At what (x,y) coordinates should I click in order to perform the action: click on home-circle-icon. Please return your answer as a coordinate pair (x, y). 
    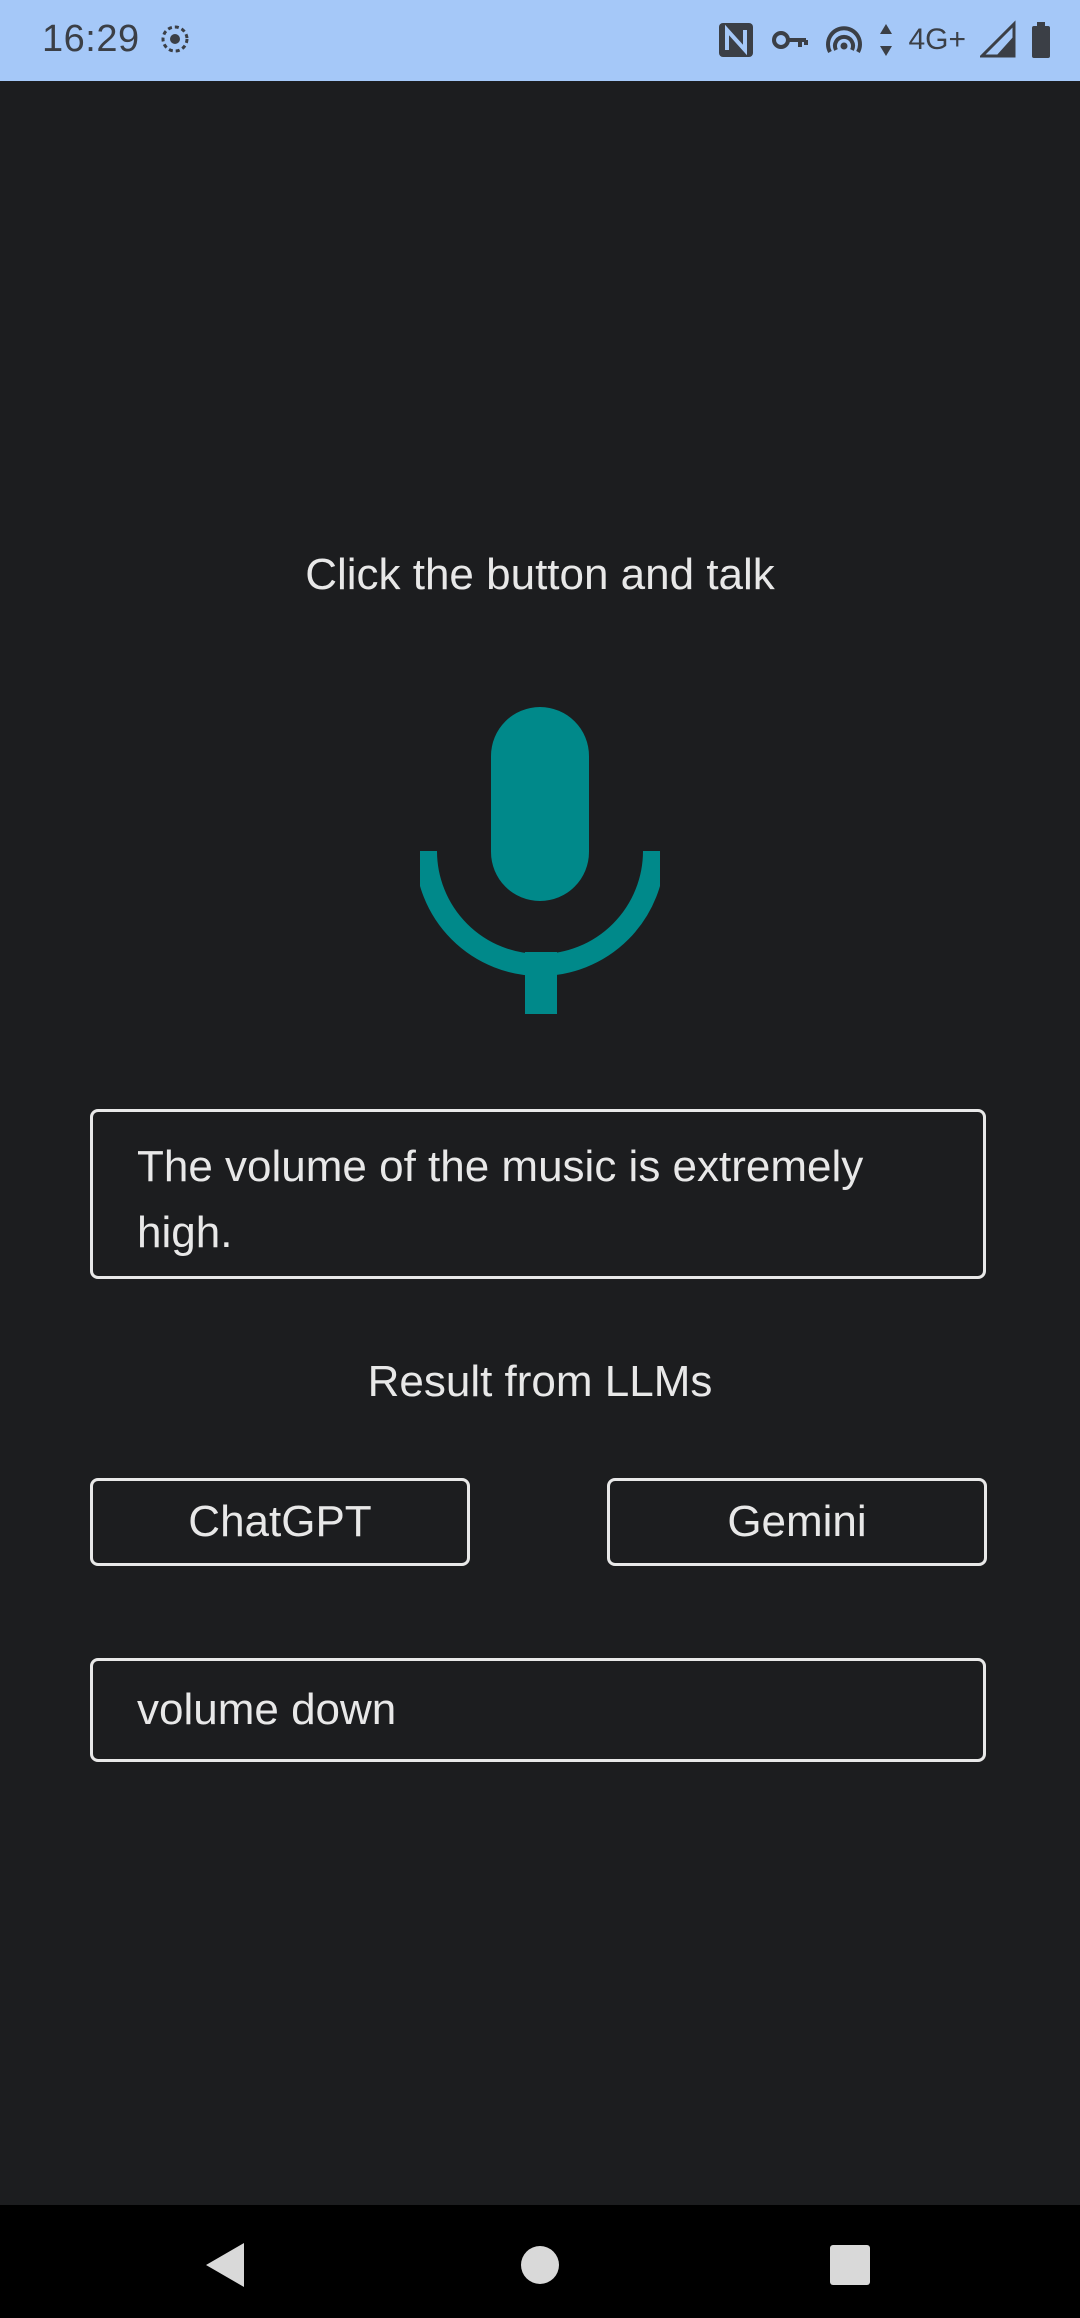
    Looking at the image, I should click on (540, 2265).